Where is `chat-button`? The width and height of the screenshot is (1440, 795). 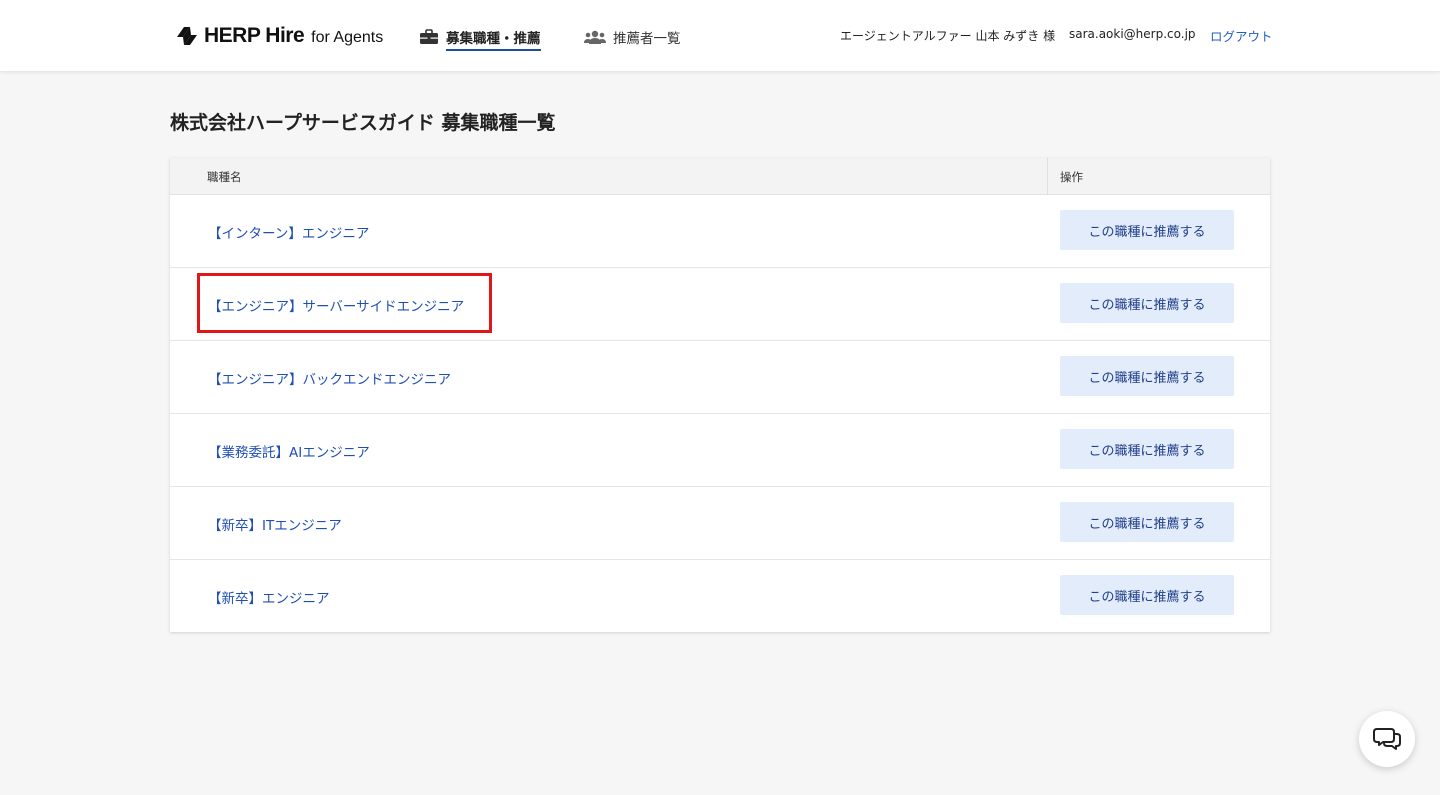 chat-button is located at coordinates (1387, 739).